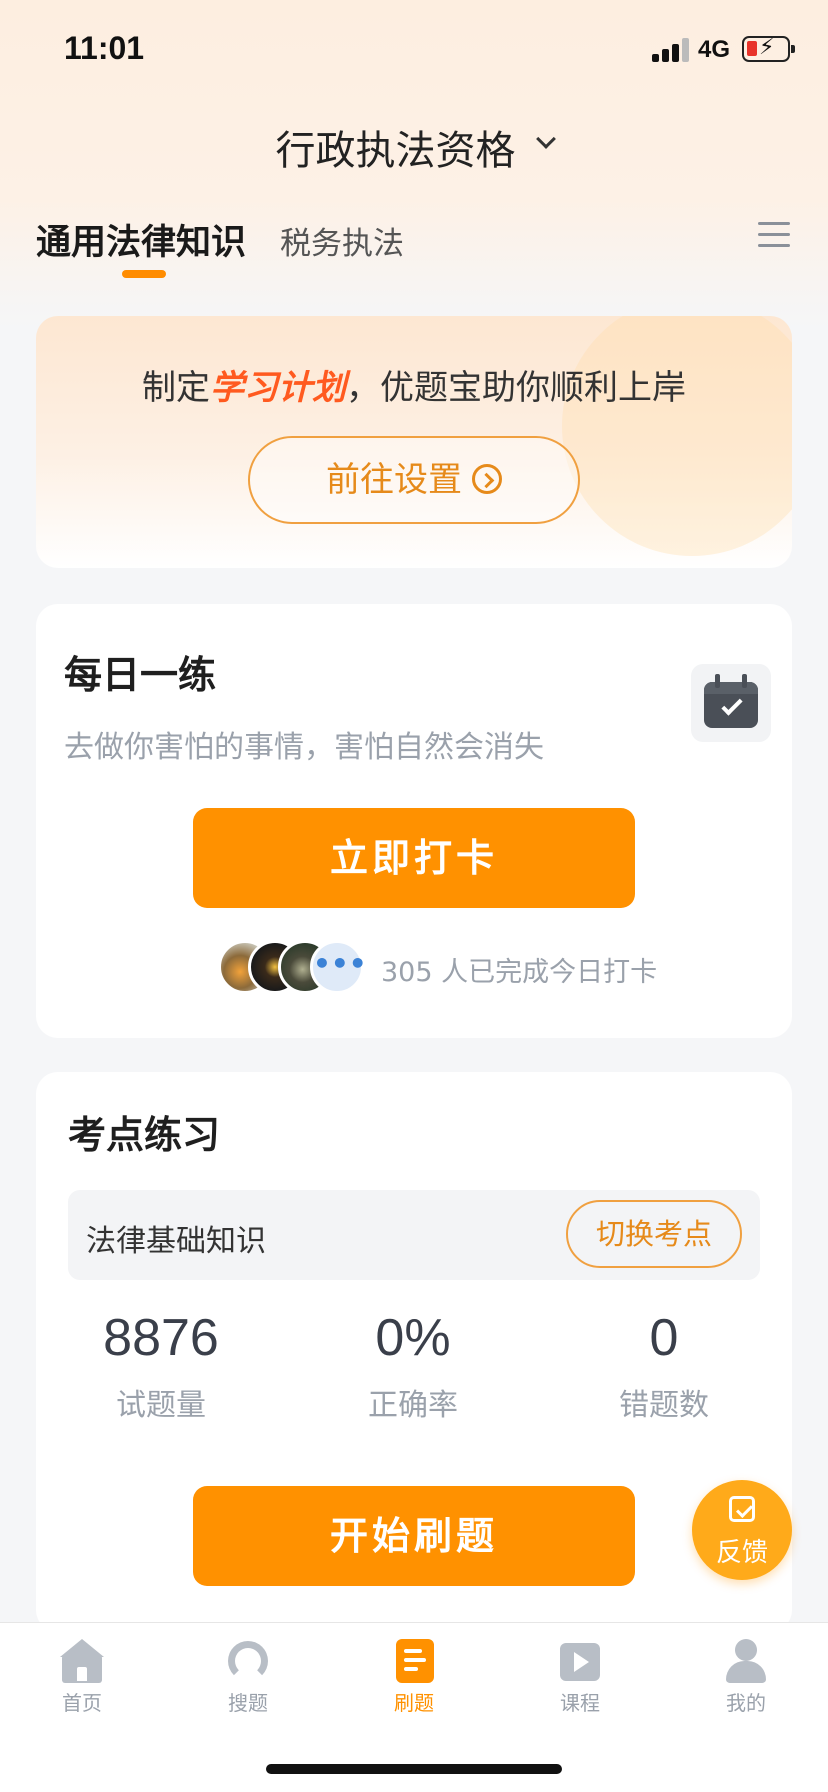 This screenshot has height=1792, width=828. What do you see at coordinates (742, 1530) in the screenshot?
I see `feedback-button: 反馈` at bounding box center [742, 1530].